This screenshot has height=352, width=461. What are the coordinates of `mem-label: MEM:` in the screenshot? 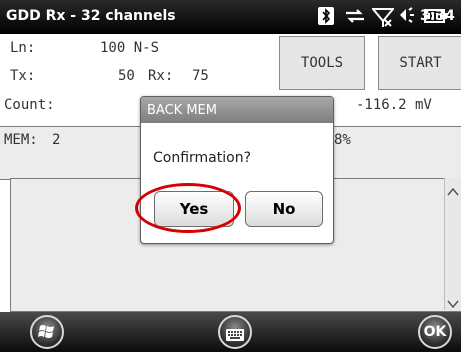 It's located at (21, 140).